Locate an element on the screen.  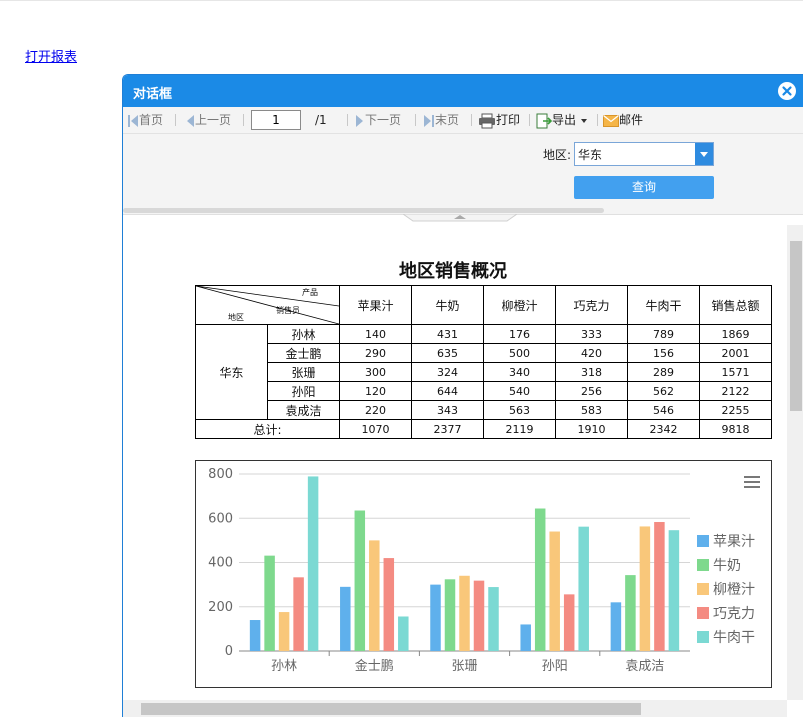
horizontal-scrollbar is located at coordinates (455, 708).